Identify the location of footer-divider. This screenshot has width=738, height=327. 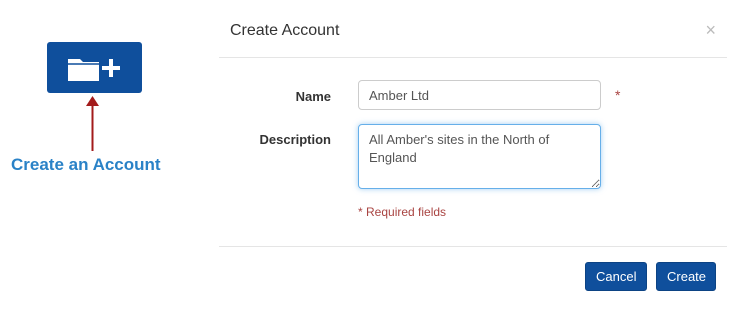
(473, 246).